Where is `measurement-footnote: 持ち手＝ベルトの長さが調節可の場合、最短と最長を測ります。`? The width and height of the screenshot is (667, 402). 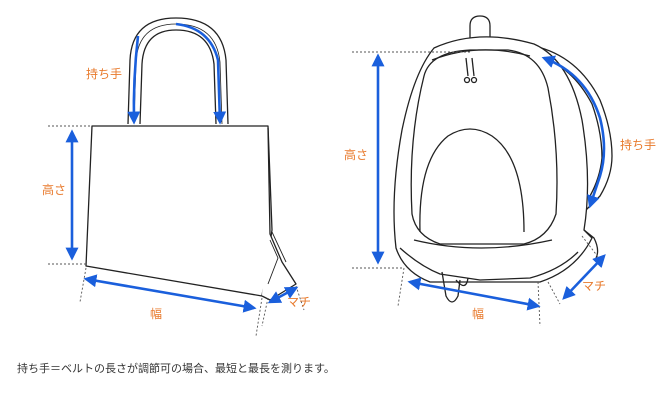
measurement-footnote: 持ち手＝ベルトの長さが調節可の場合、最短と最長を測ります。 is located at coordinates (176, 368).